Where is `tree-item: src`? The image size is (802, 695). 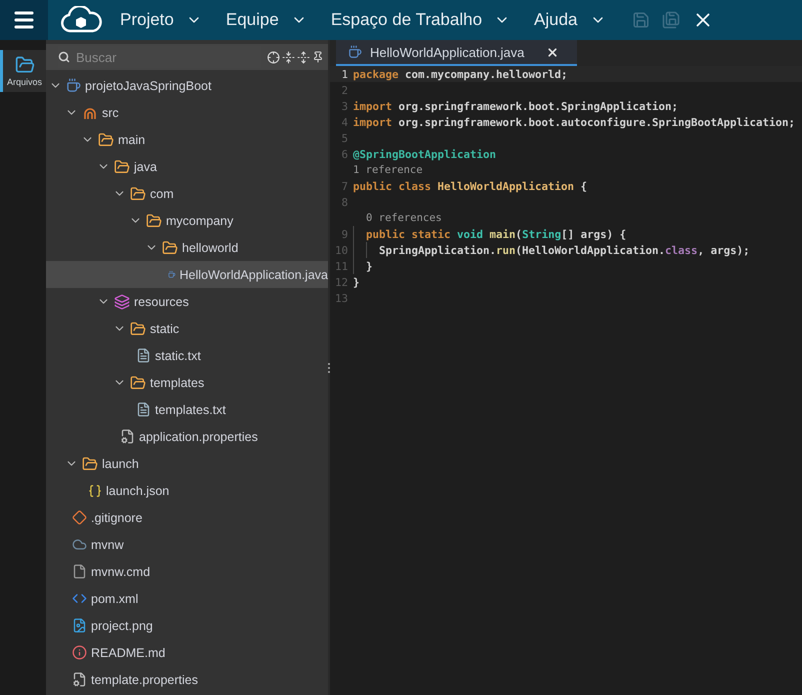
tree-item: src is located at coordinates (187, 112).